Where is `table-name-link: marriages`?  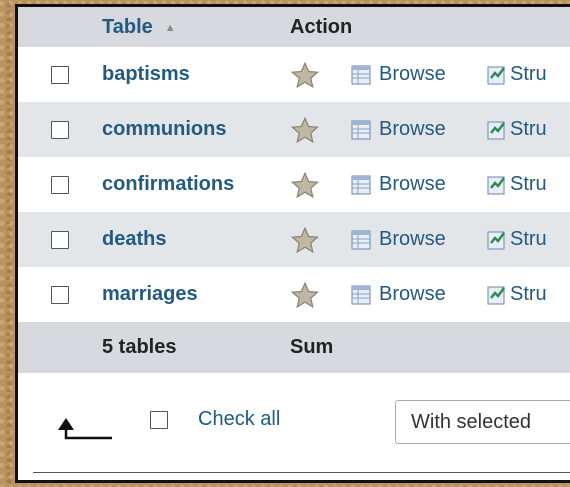 table-name-link: marriages is located at coordinates (150, 294).